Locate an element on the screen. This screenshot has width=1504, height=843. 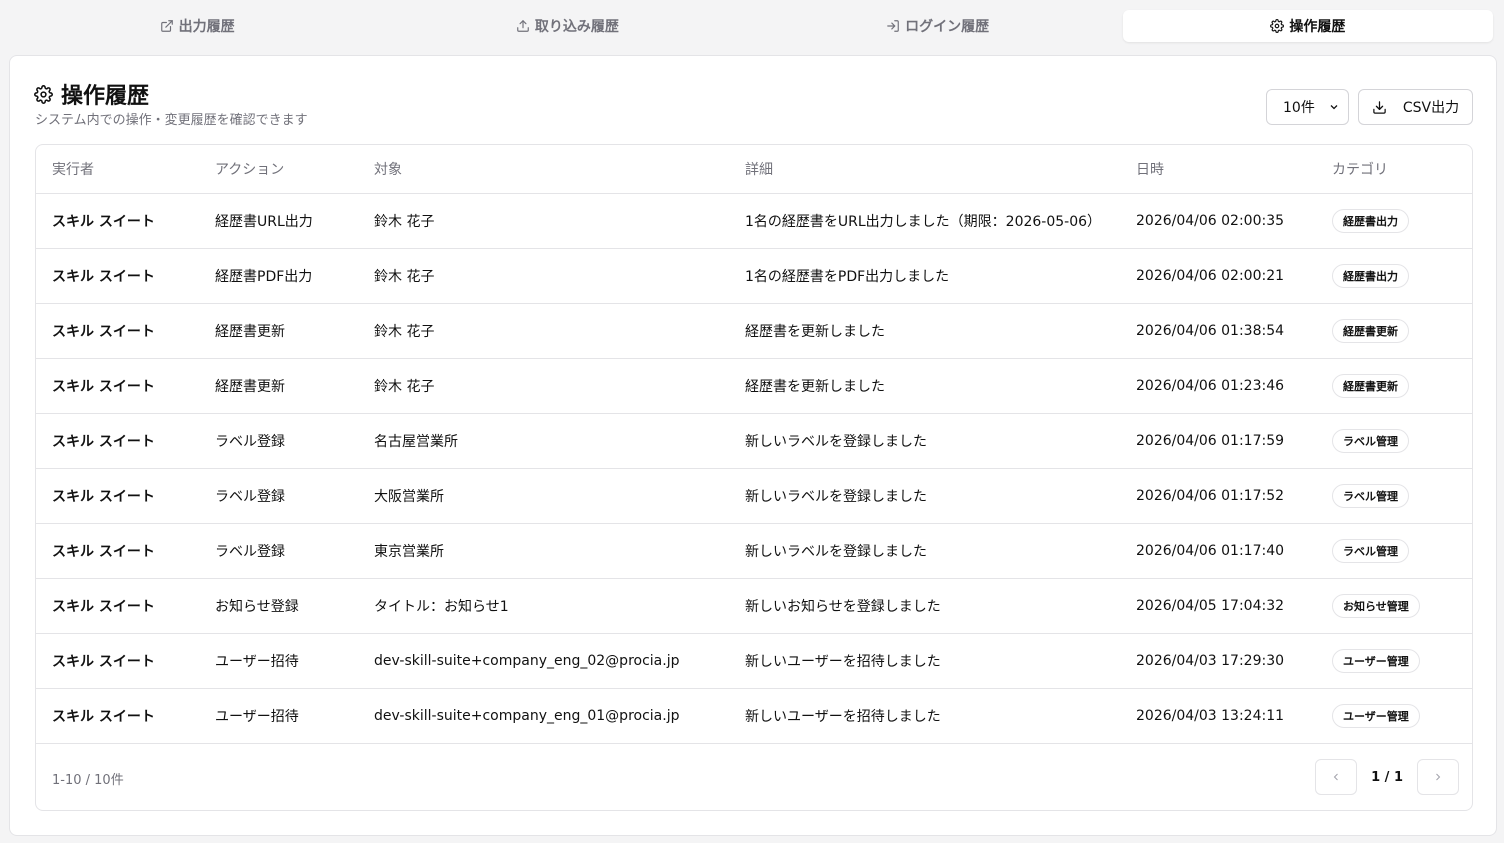
page-size-value: 10件 is located at coordinates (1299, 108).